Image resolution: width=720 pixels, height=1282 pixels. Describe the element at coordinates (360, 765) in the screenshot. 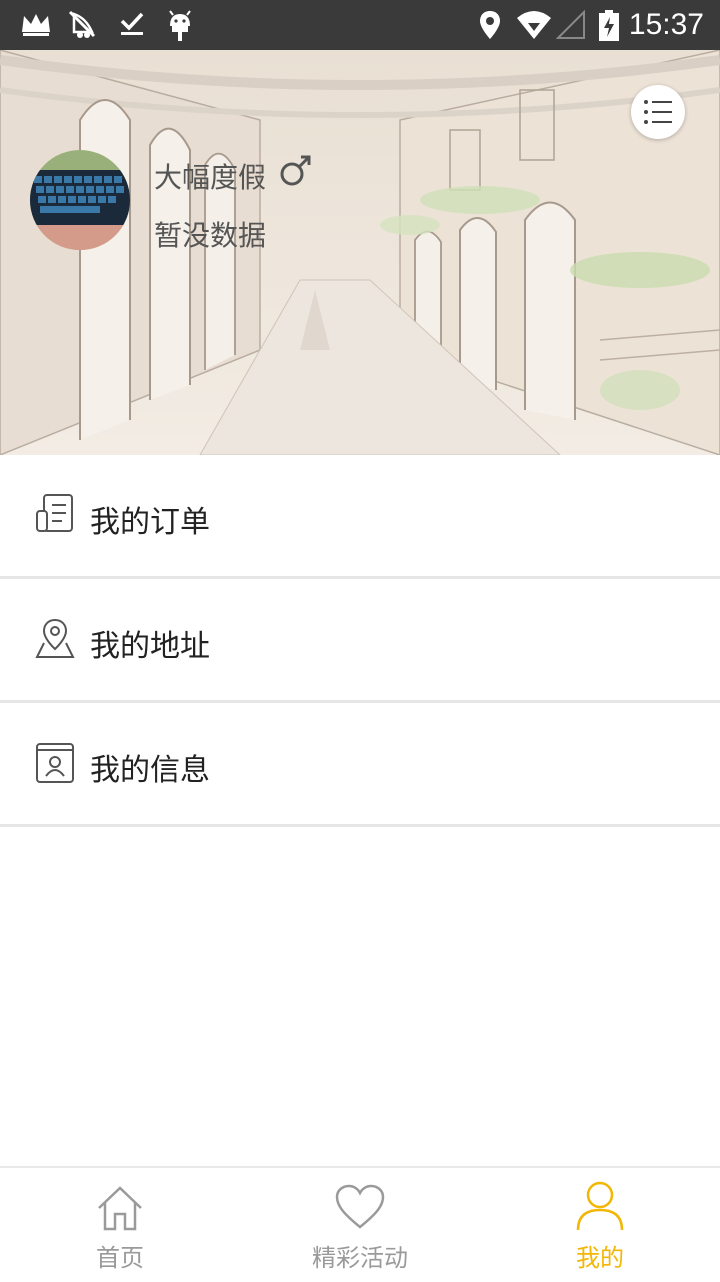

I see `menu-item-info: 我的信息` at that location.